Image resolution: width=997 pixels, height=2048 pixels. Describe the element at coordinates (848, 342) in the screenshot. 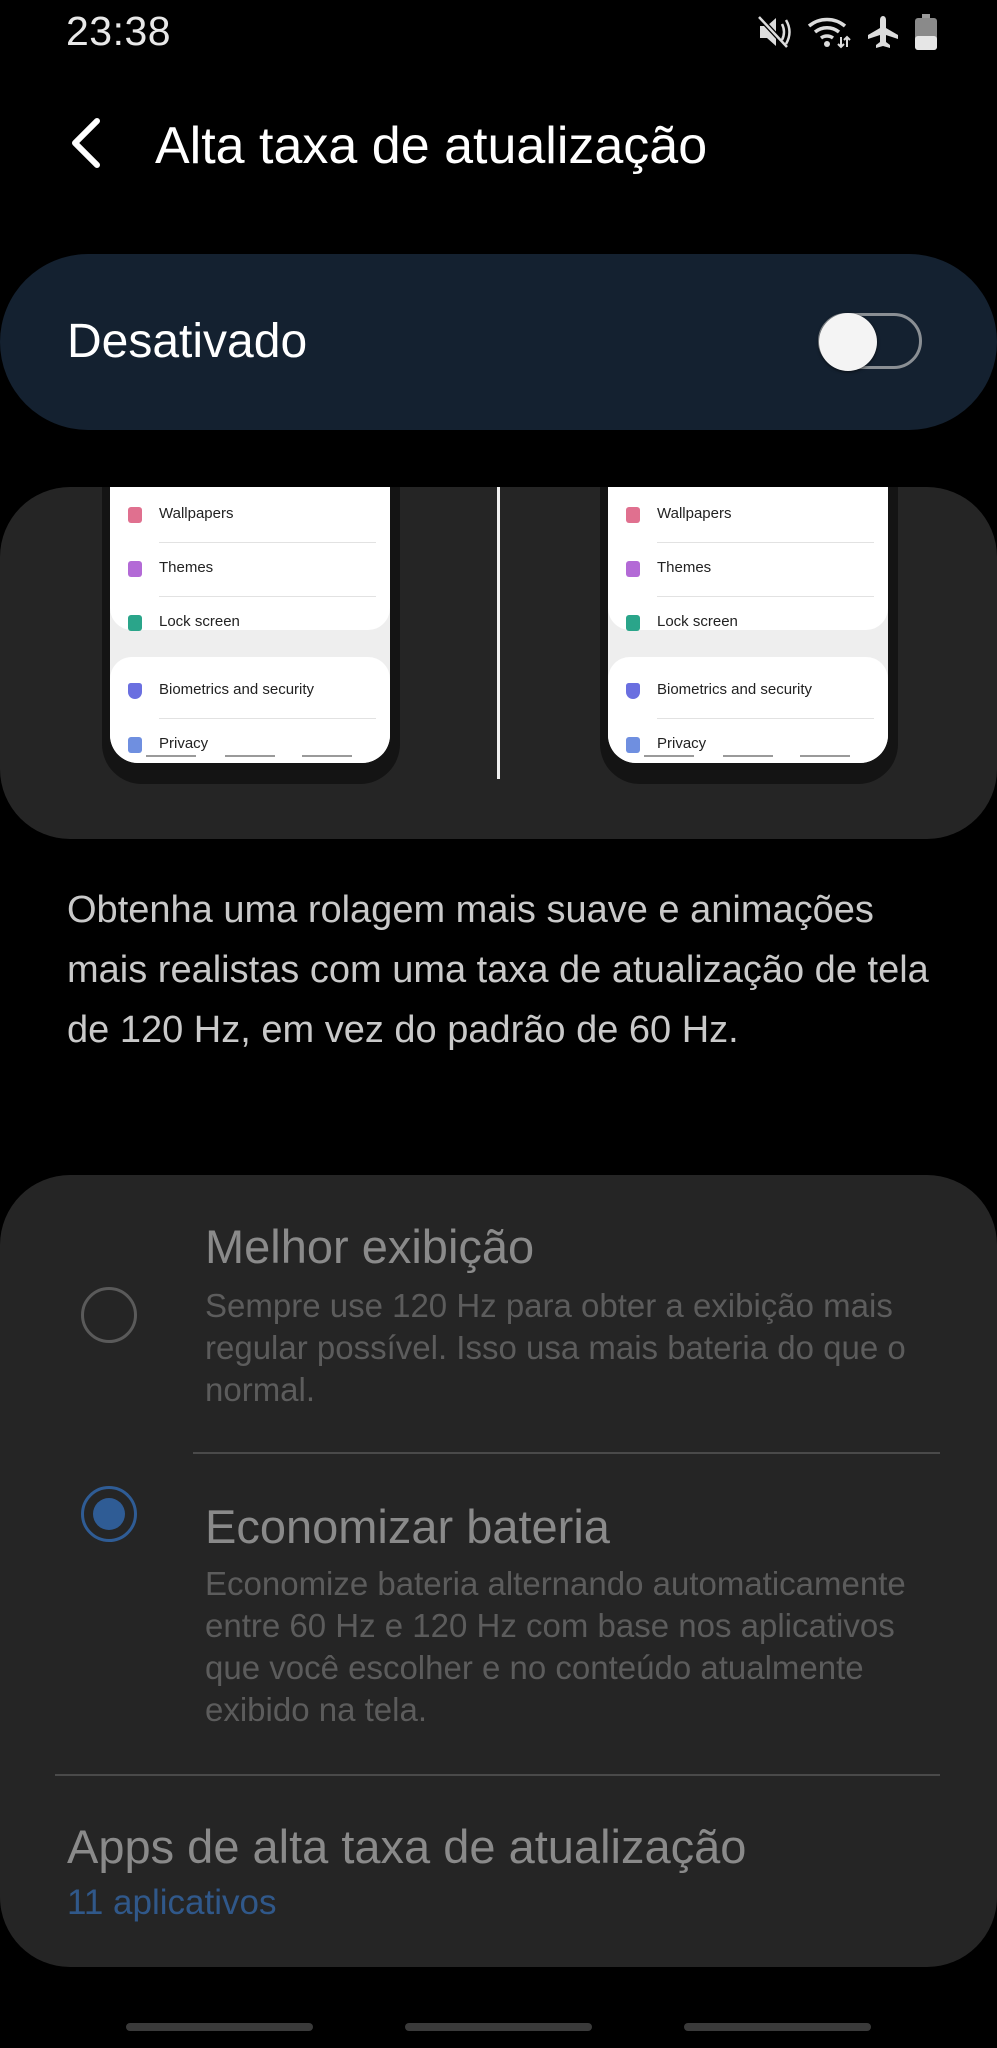

I see `switch-knob` at that location.